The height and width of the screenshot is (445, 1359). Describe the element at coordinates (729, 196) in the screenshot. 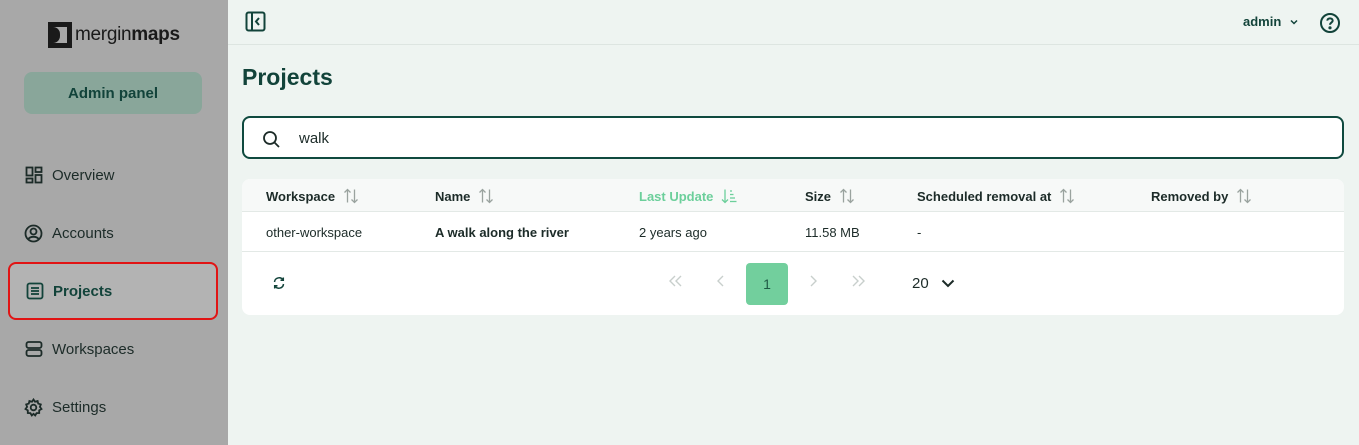

I see `sort-descending-icon` at that location.